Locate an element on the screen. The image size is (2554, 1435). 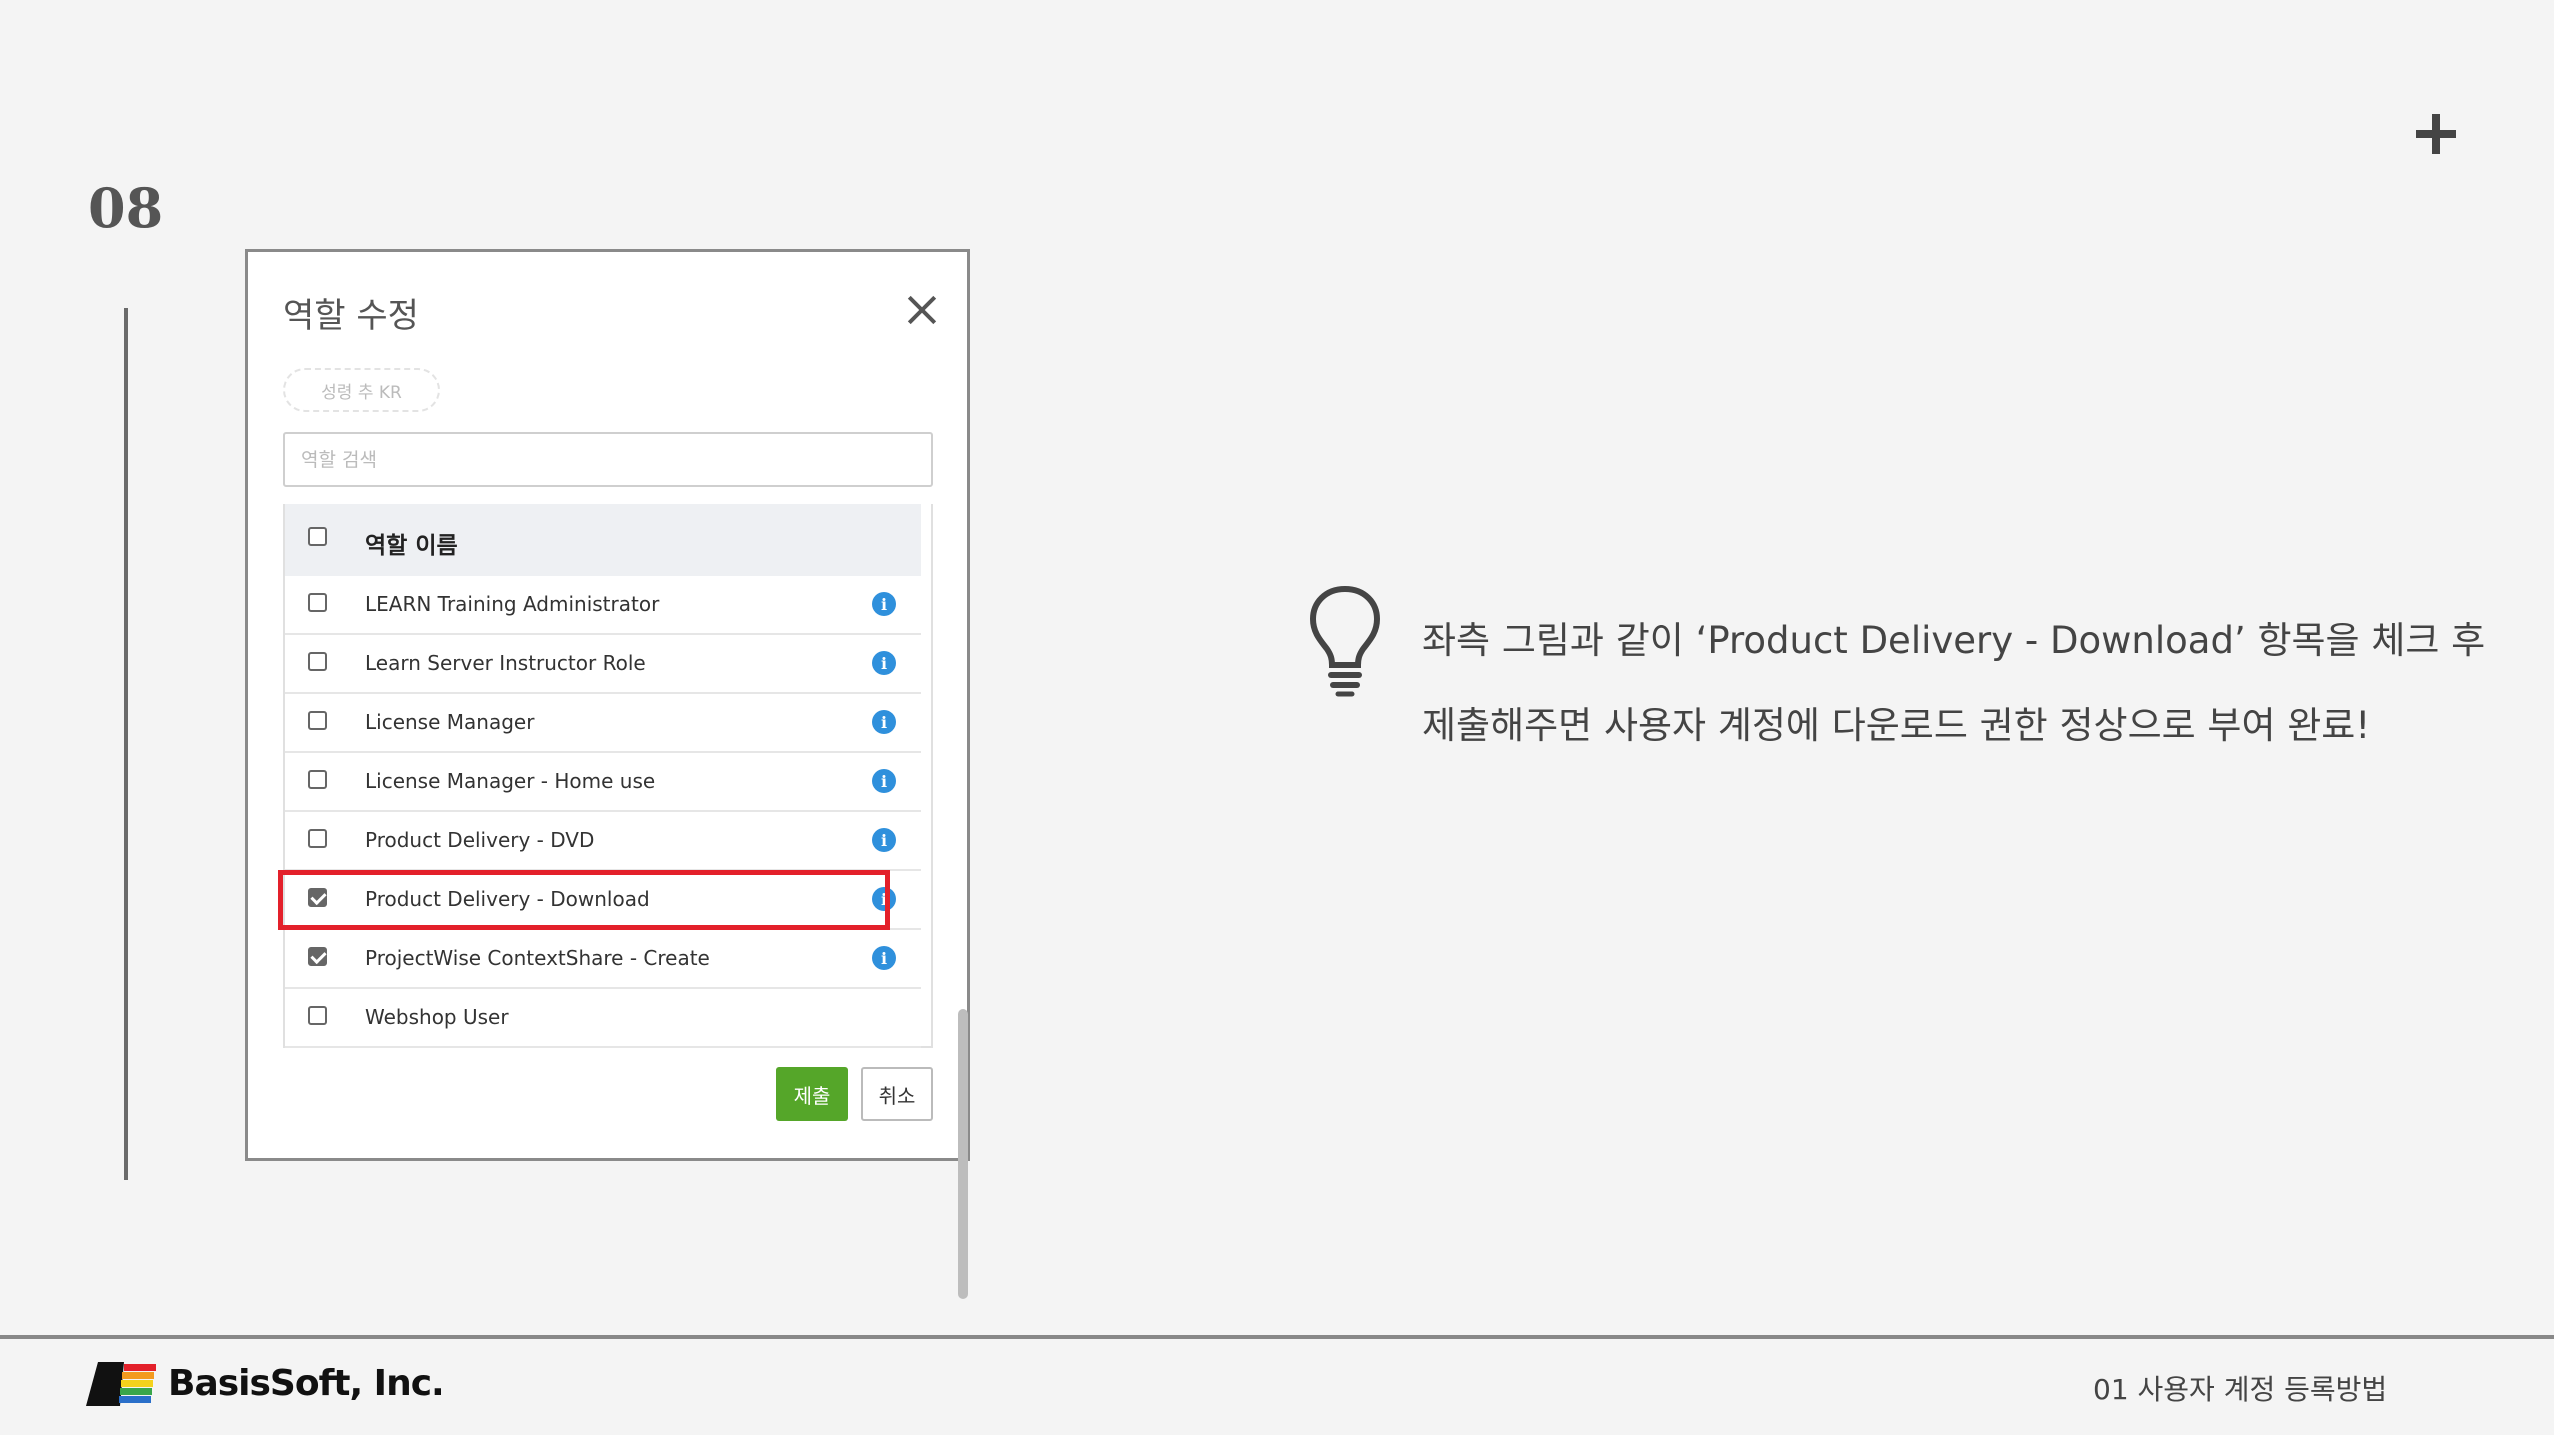
role-row: License Manager - Home use i is located at coordinates (603, 782).